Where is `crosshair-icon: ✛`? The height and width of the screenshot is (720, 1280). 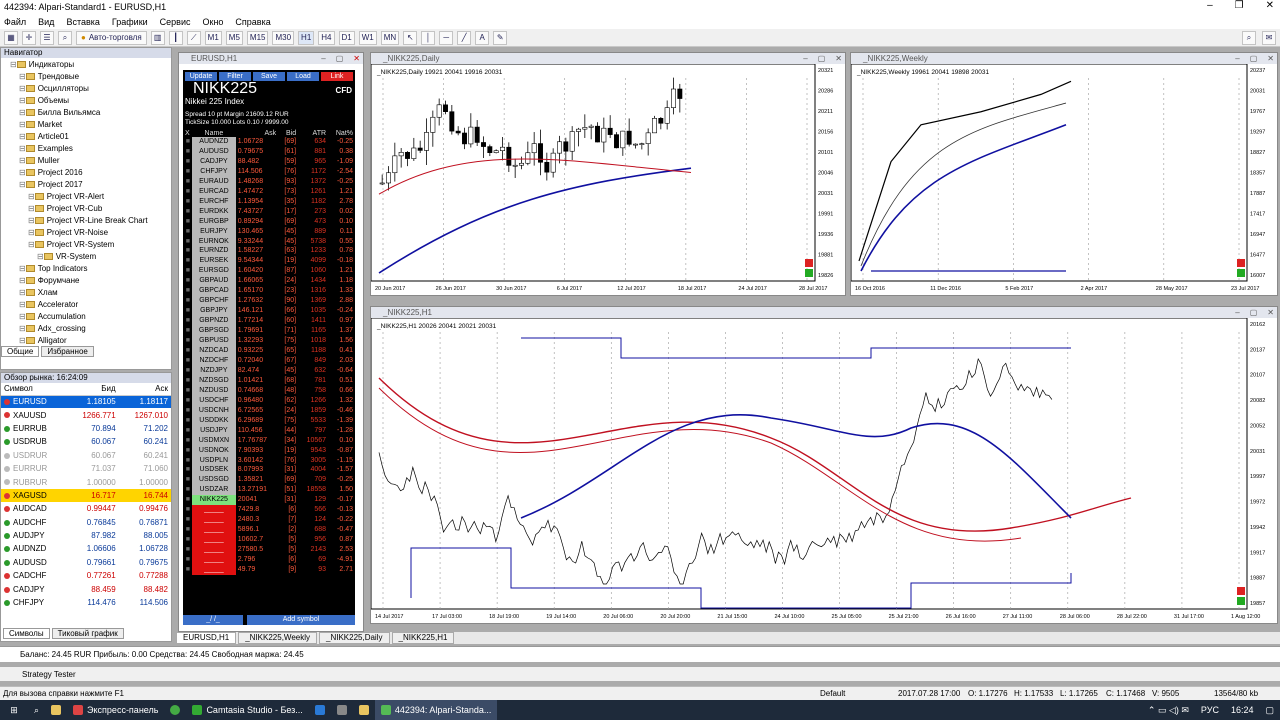
crosshair-icon: ✛ is located at coordinates (29, 37).